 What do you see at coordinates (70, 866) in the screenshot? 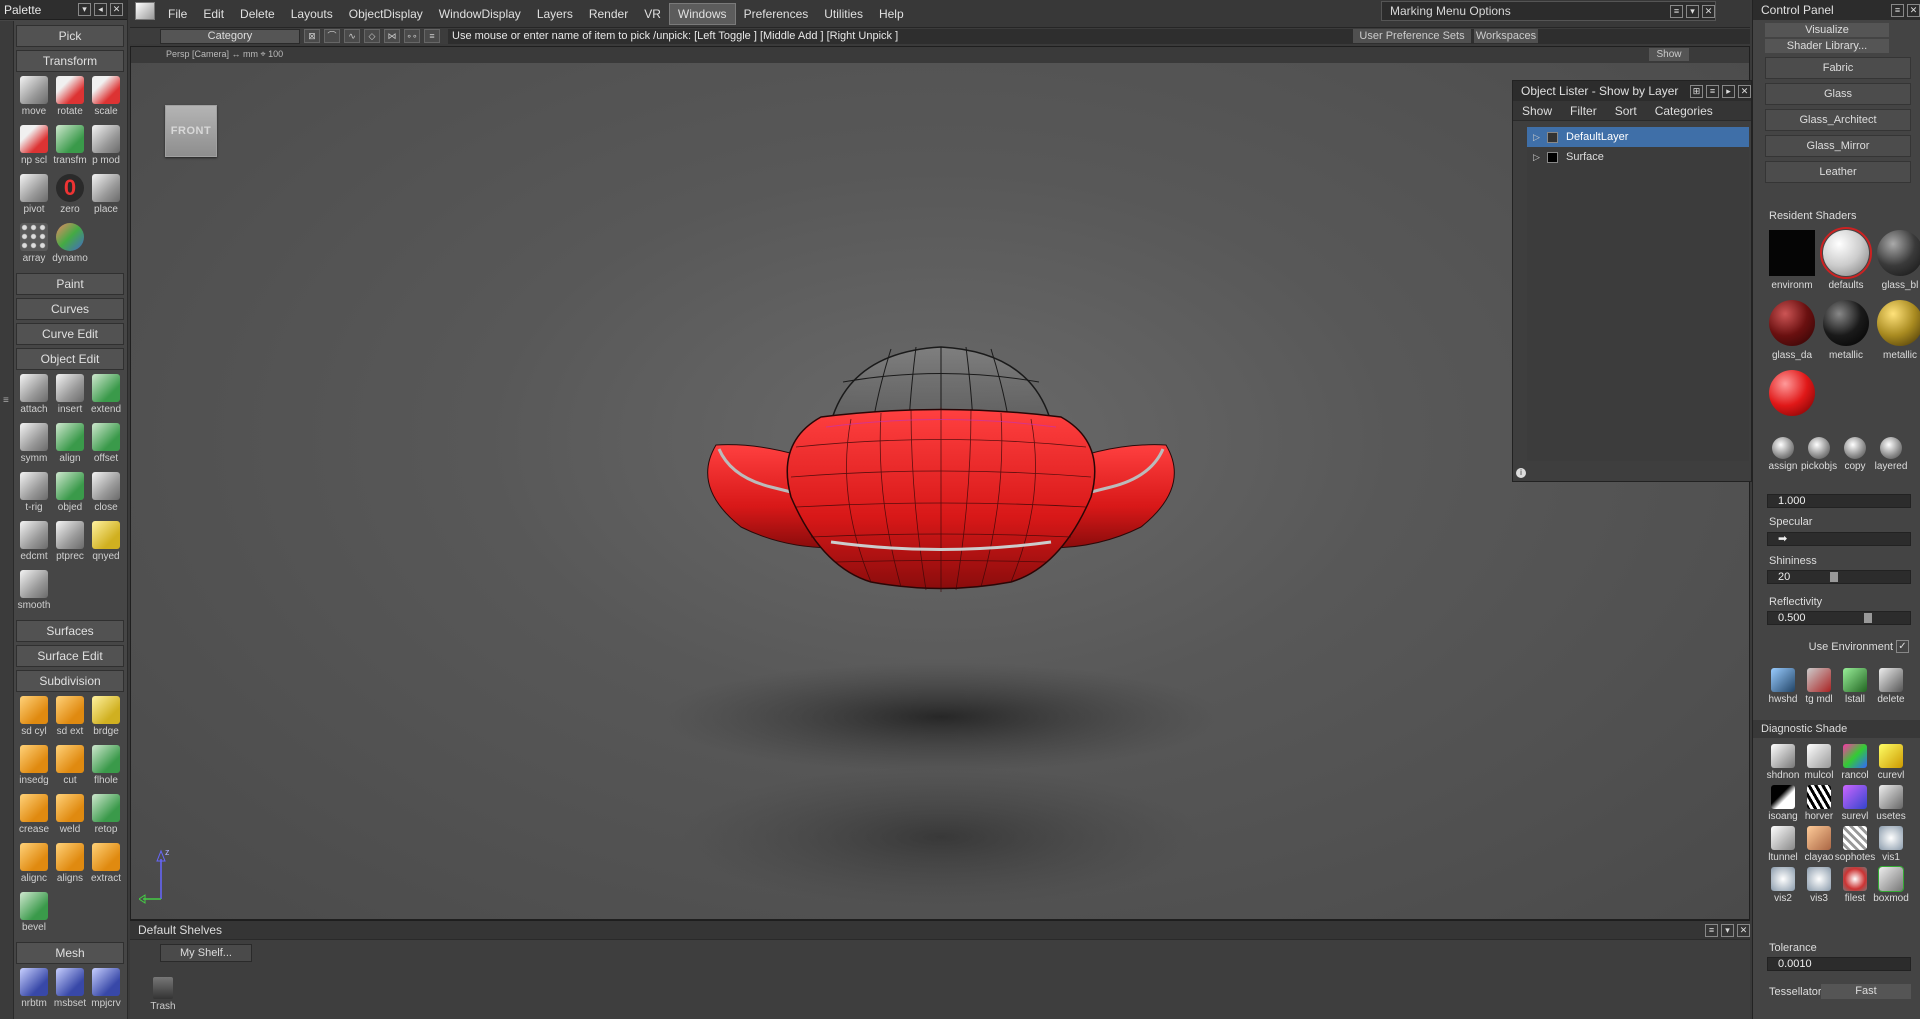
I see `tool-aligns: aligns` at bounding box center [70, 866].